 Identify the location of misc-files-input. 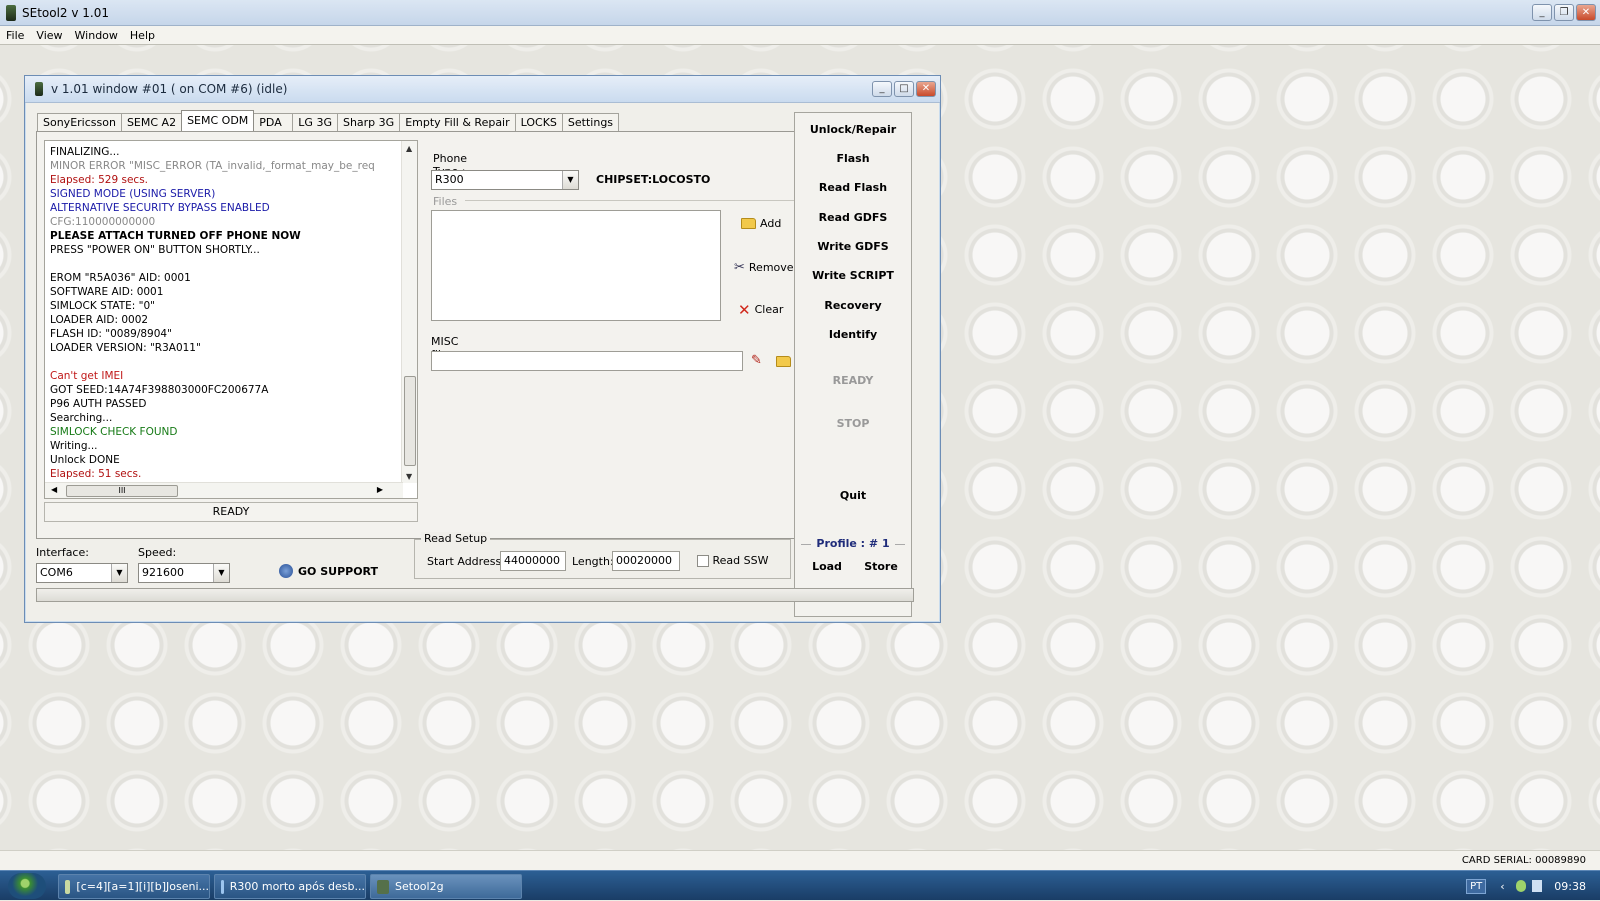
(587, 361).